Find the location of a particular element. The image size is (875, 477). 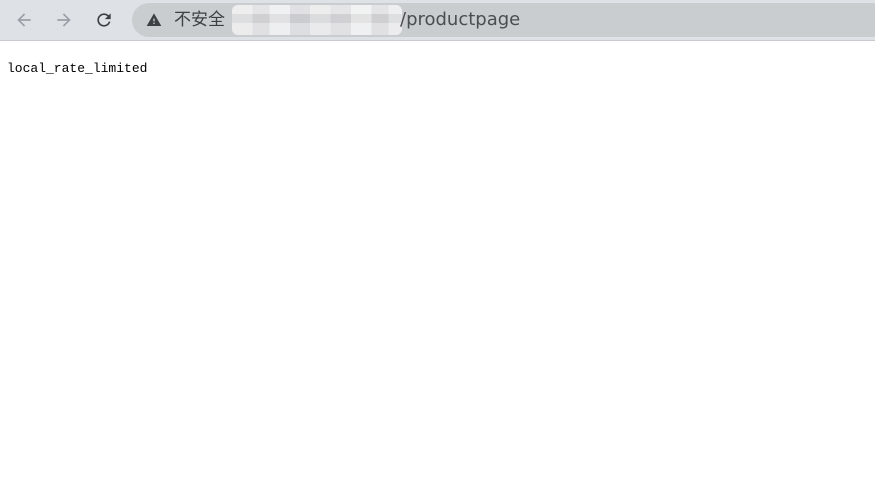

security-status-label: 不安全 is located at coordinates (199, 20).